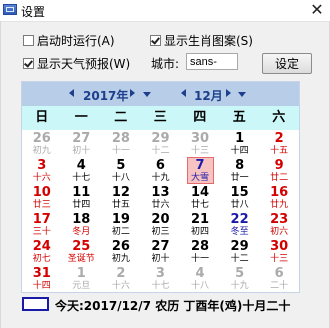  Describe the element at coordinates (81, 246) in the screenshot. I see `day-number: 25` at that location.